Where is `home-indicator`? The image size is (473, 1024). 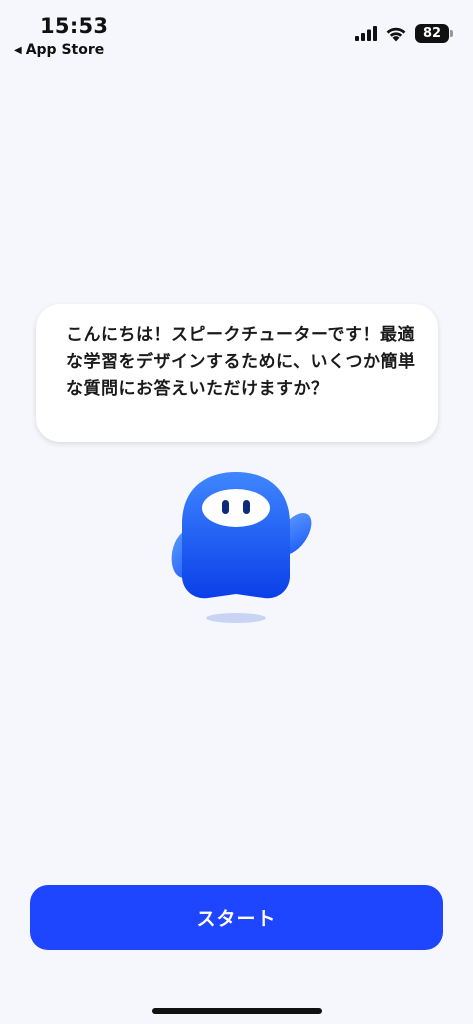 home-indicator is located at coordinates (237, 1011).